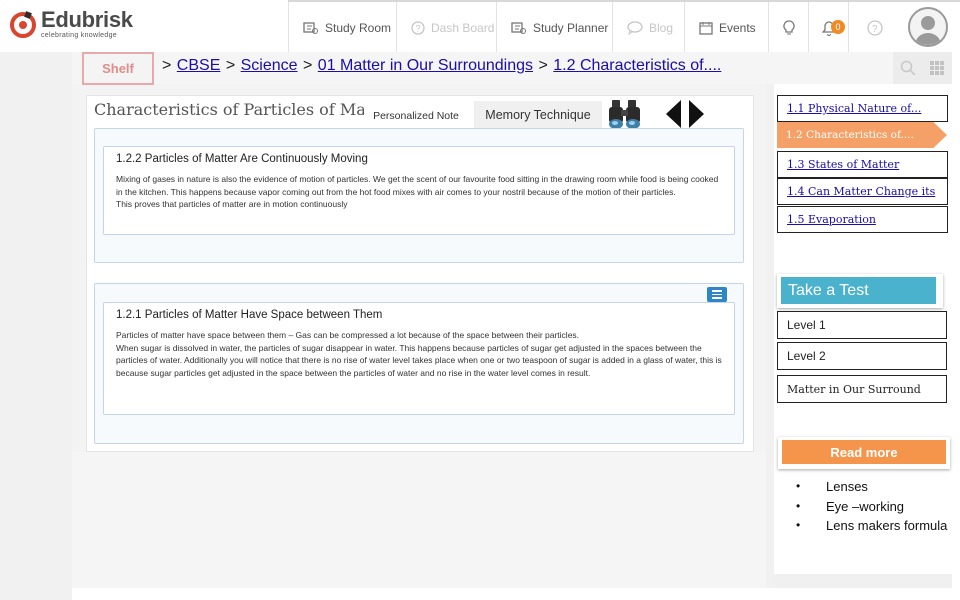 Image resolution: width=960 pixels, height=600 pixels. Describe the element at coordinates (199, 65) in the screenshot. I see `breadcrumb-cbse: CBSE` at that location.